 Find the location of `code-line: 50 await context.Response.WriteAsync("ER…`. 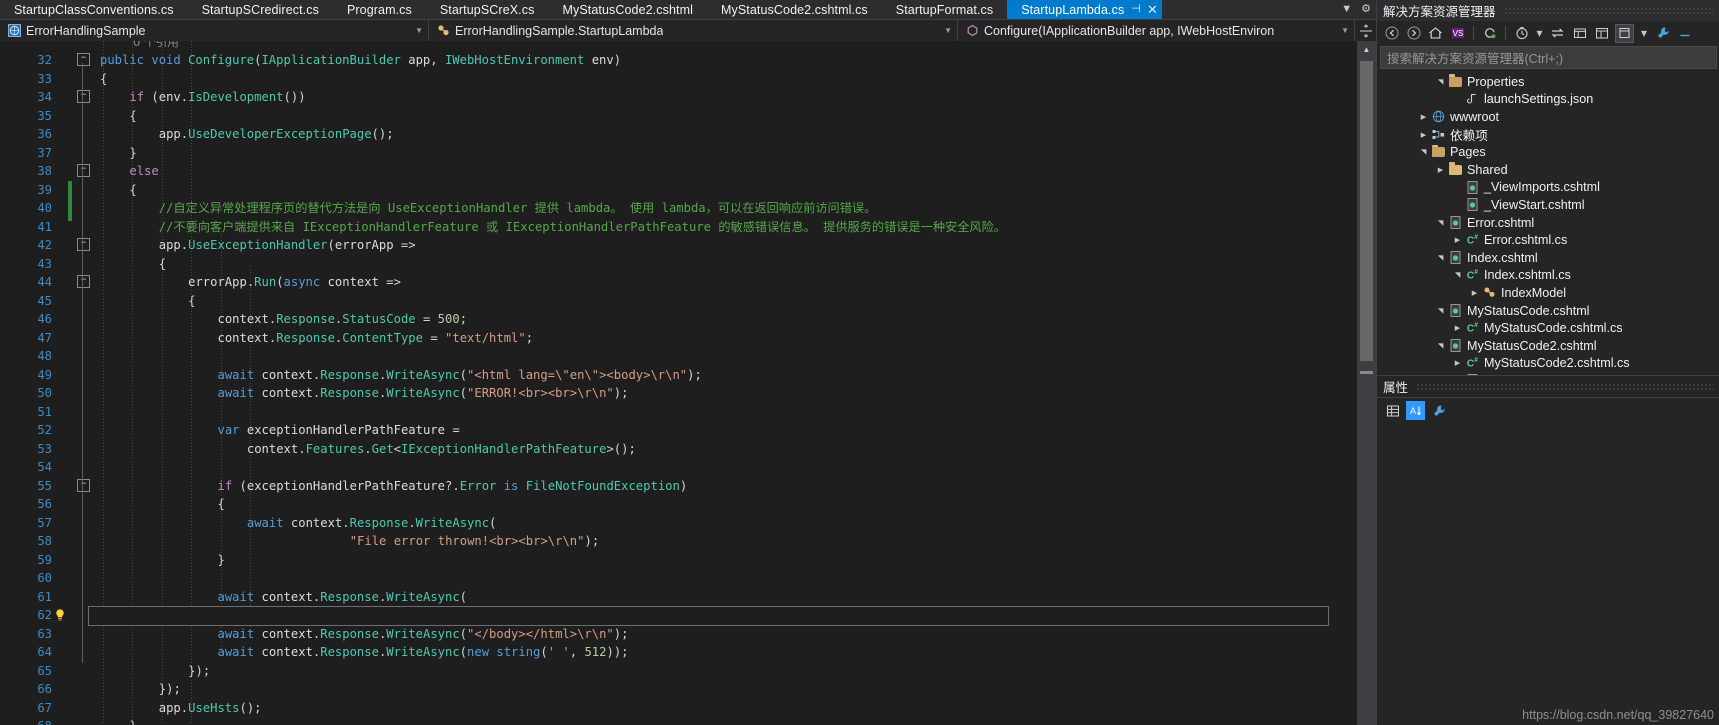

code-line: 50 await context.Response.WriteAsync("ER… is located at coordinates (678, 393).